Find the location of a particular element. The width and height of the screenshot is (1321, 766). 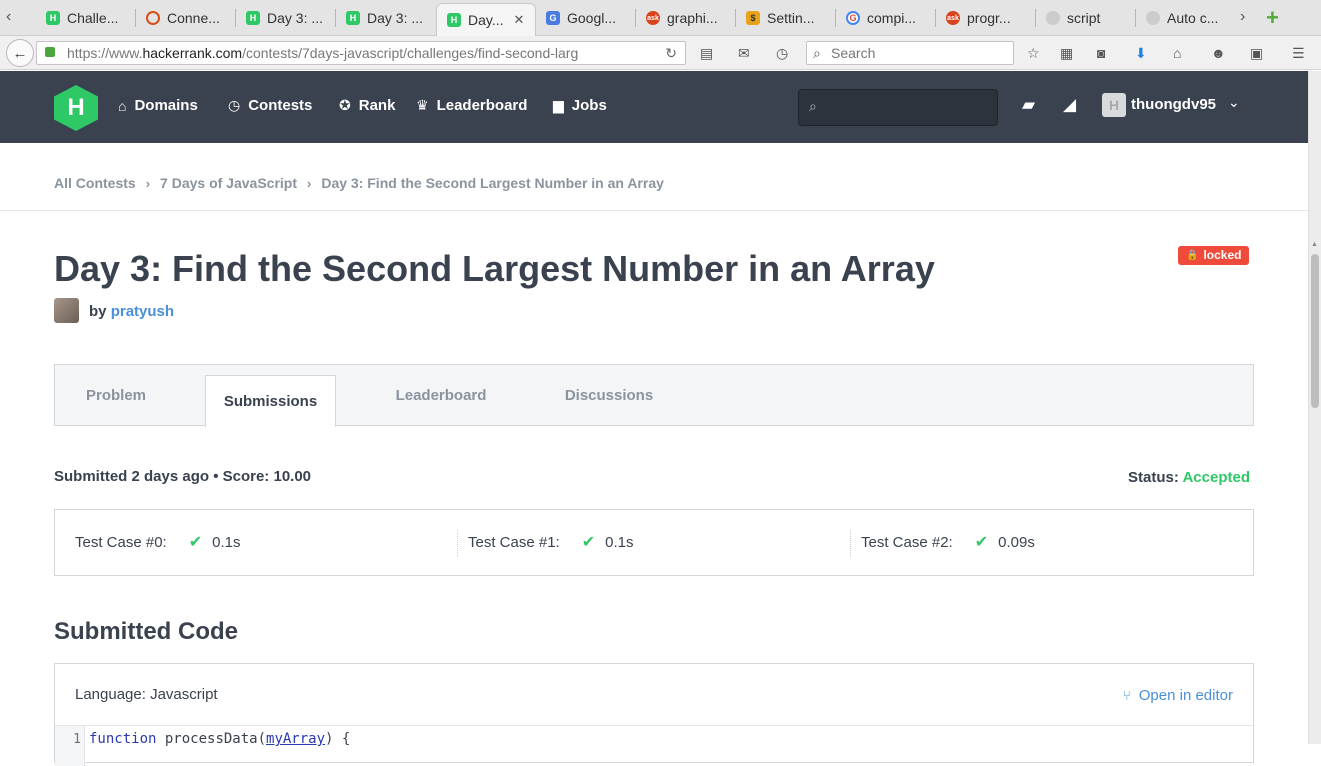

avatar: H is located at coordinates (1114, 105).